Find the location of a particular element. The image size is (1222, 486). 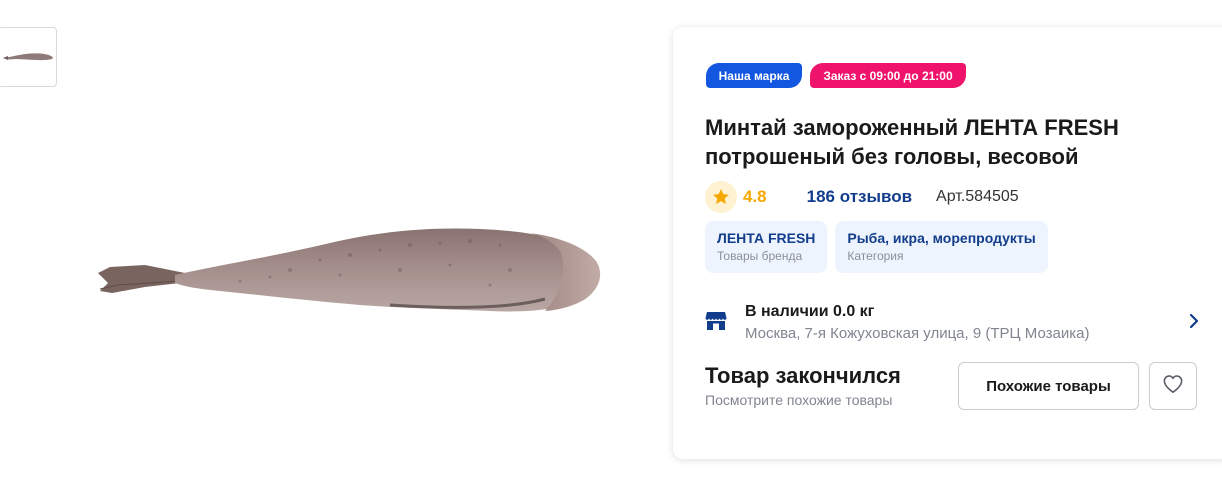

stock-title: В наличии 0.0 кг is located at coordinates (810, 311).